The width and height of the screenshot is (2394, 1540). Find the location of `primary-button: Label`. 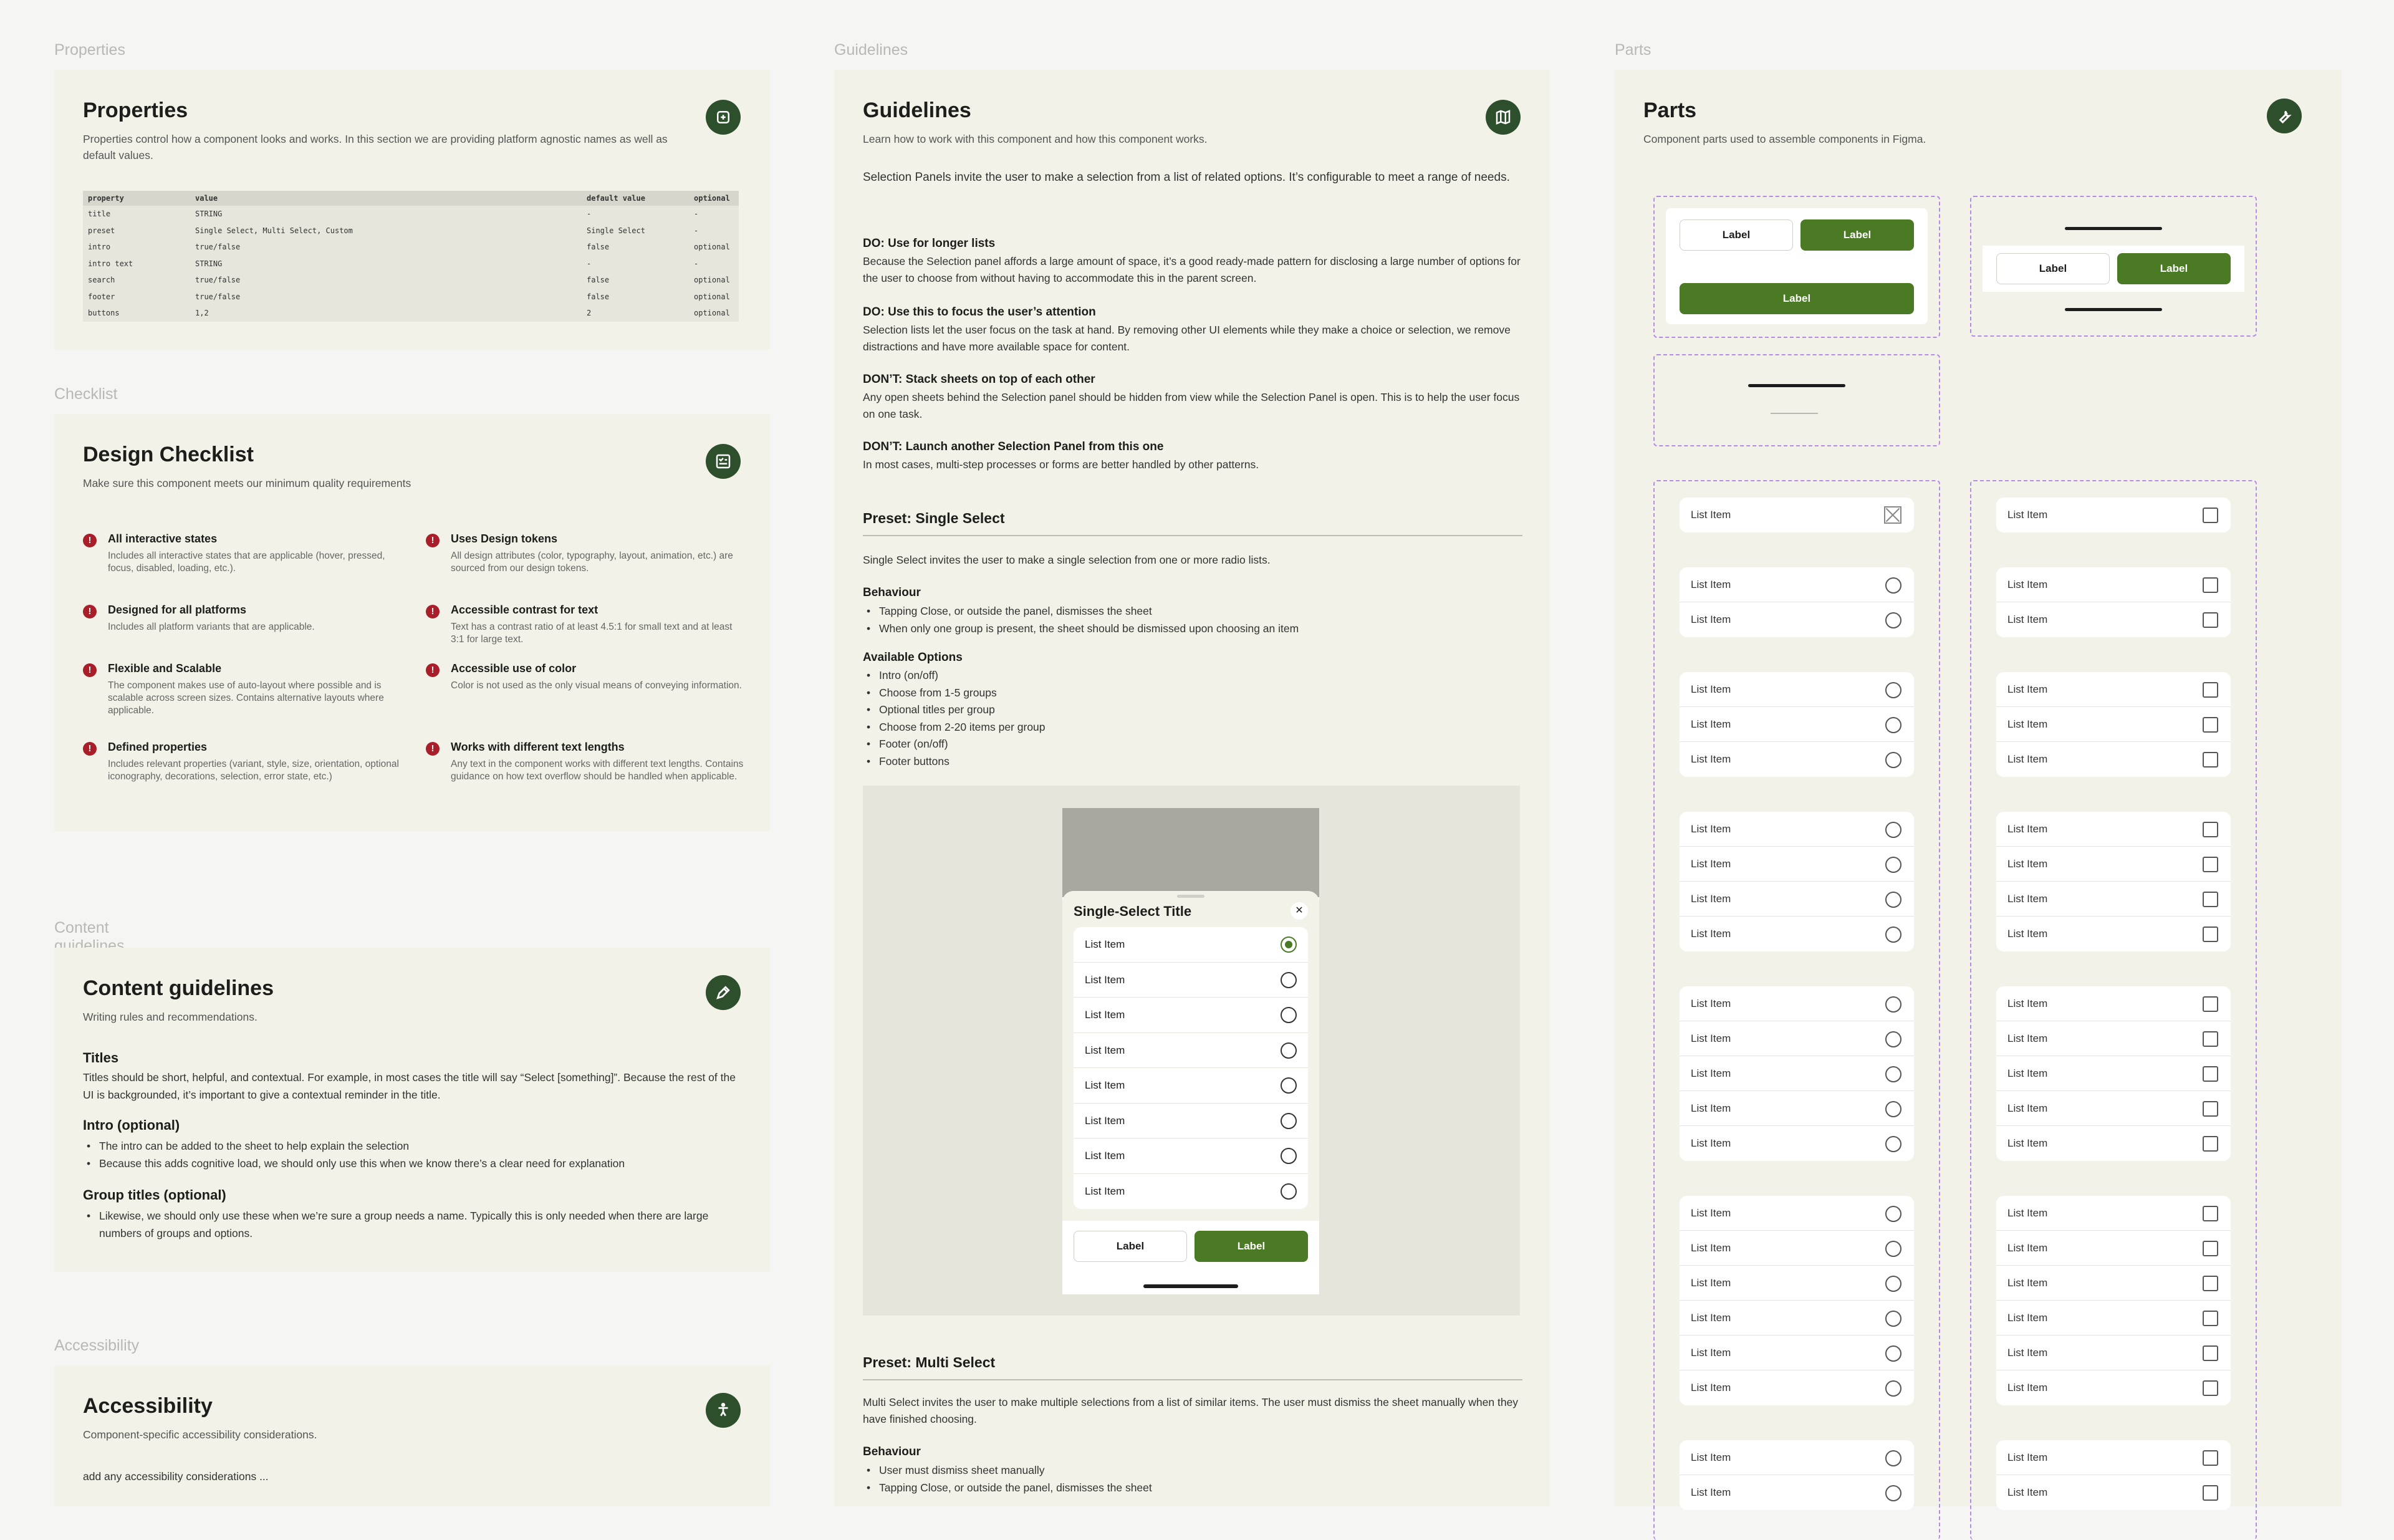

primary-button: Label is located at coordinates (1251, 1246).